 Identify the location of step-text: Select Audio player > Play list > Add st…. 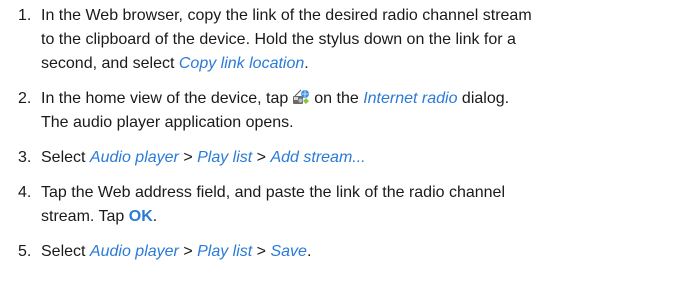
(354, 158).